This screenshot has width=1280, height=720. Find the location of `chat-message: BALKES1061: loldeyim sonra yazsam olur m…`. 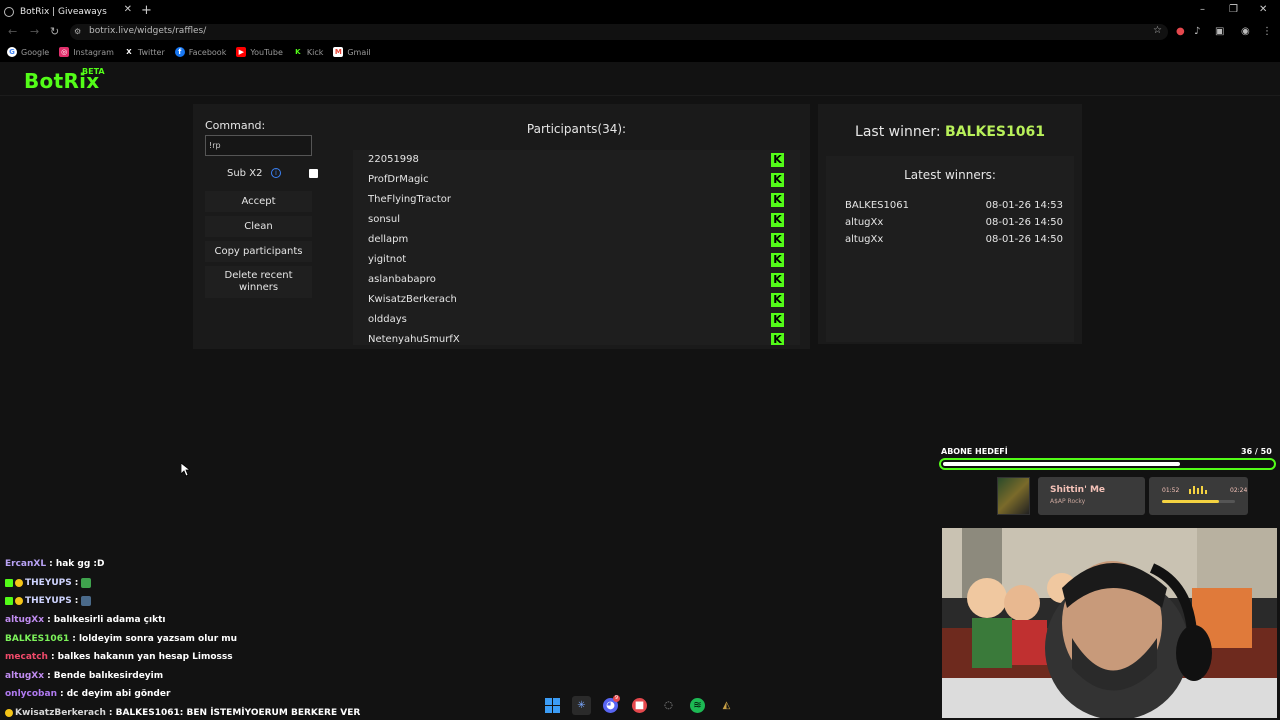

chat-message: BALKES1061: loldeyim sonra yazsam olur m… is located at coordinates (215, 638).